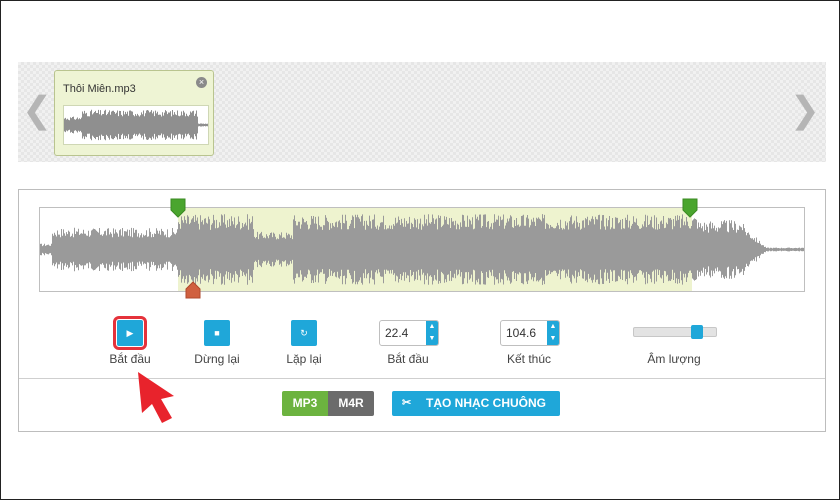  What do you see at coordinates (201, 82) in the screenshot?
I see `close-circle-icon: ×` at bounding box center [201, 82].